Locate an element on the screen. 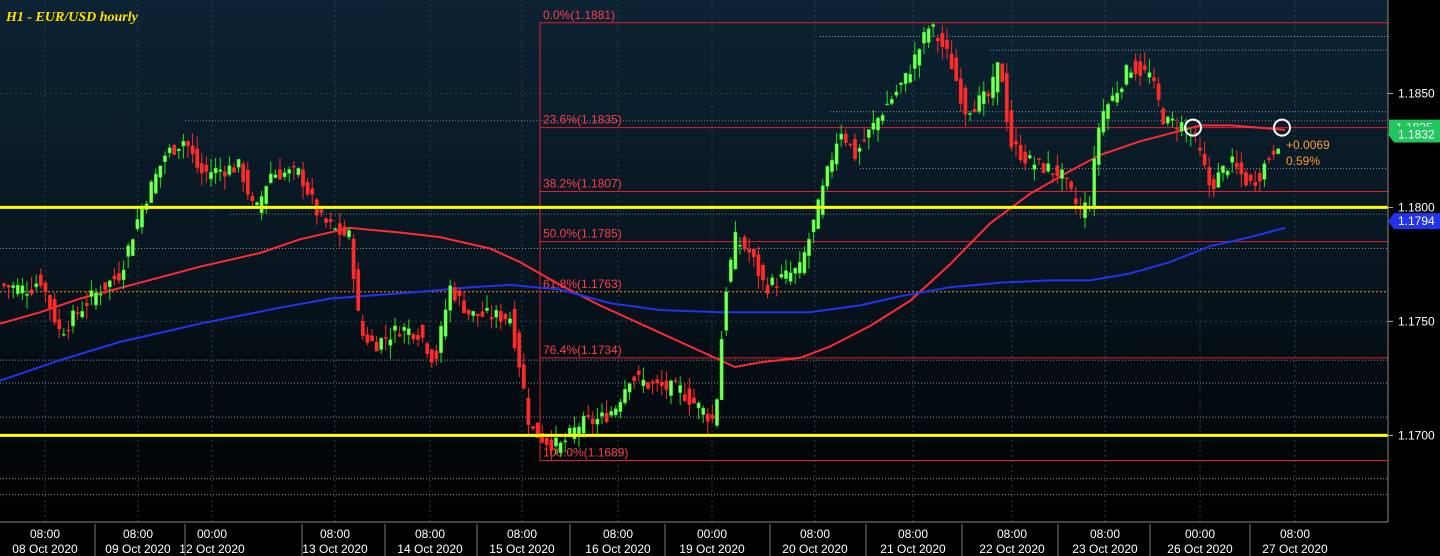 Image resolution: width=1440 pixels, height=556 pixels. fib-label: 23.6%(1.1835) is located at coordinates (582, 120).